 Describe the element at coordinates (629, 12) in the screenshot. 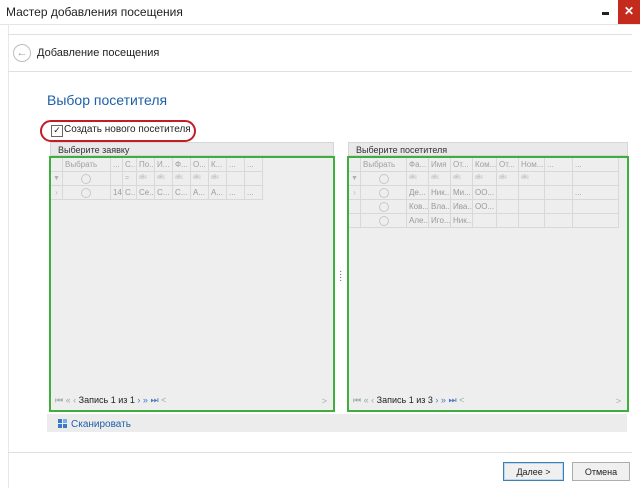

I see `close-button: ✕` at that location.